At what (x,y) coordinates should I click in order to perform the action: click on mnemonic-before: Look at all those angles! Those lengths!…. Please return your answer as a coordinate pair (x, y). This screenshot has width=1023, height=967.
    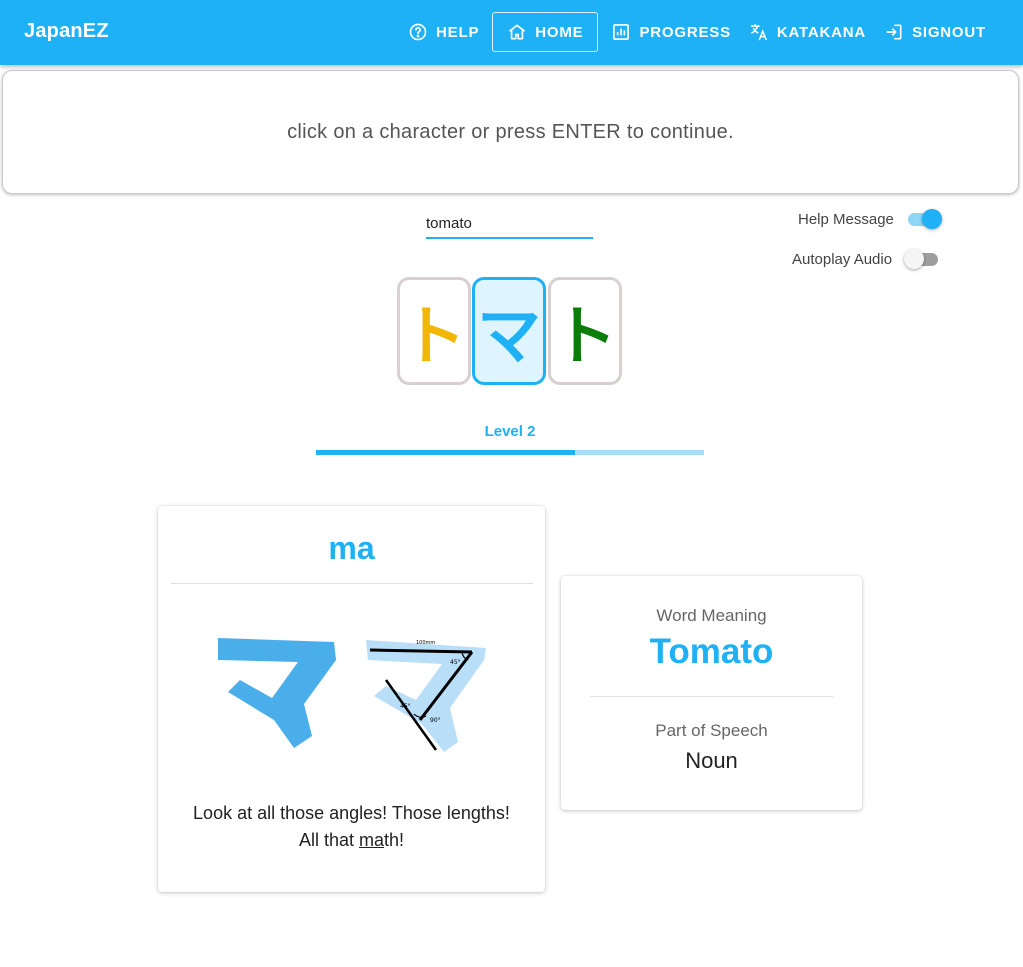
    Looking at the image, I should click on (351, 826).